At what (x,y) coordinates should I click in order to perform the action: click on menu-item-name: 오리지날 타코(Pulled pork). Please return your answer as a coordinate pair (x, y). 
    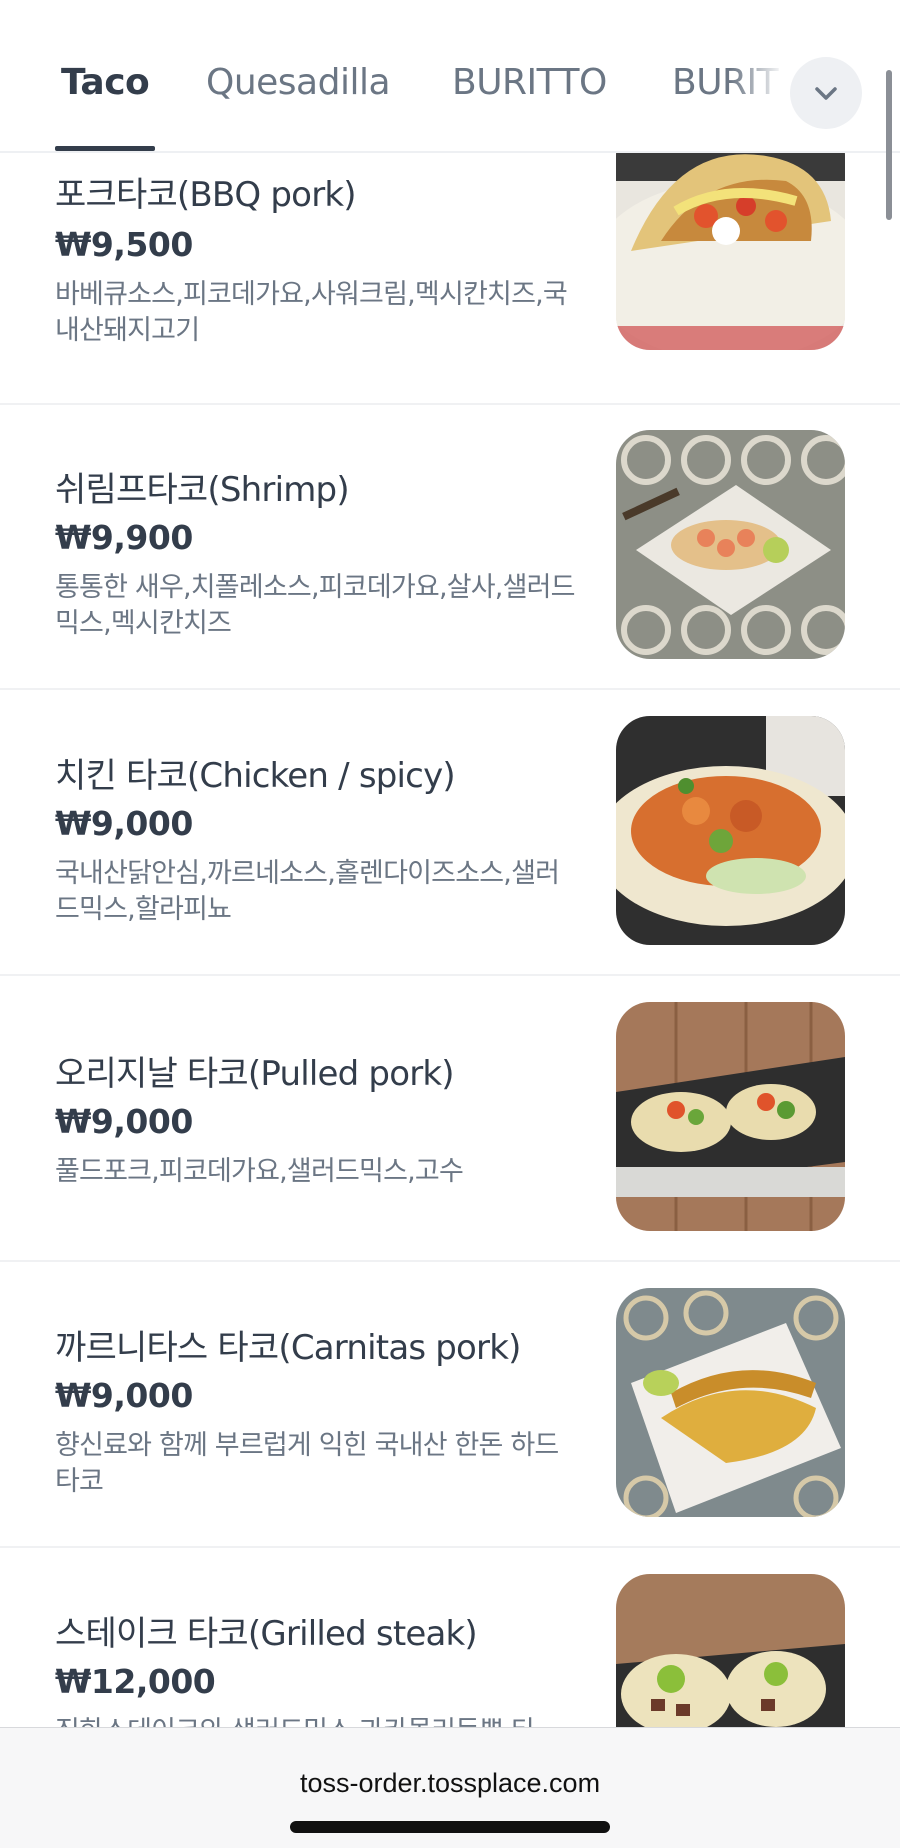
    Looking at the image, I should click on (255, 1074).